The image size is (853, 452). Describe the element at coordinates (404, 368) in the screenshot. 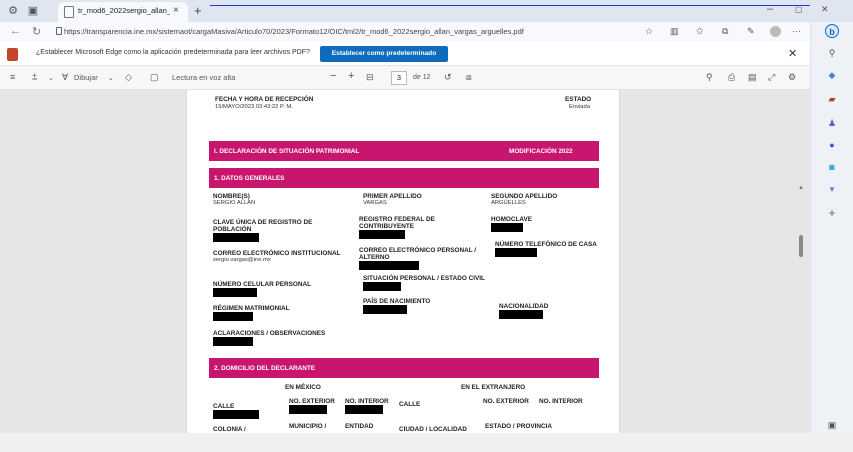

I see `section-band-domicilio: 2. DOMICILIO DEL DECLARANTE` at that location.